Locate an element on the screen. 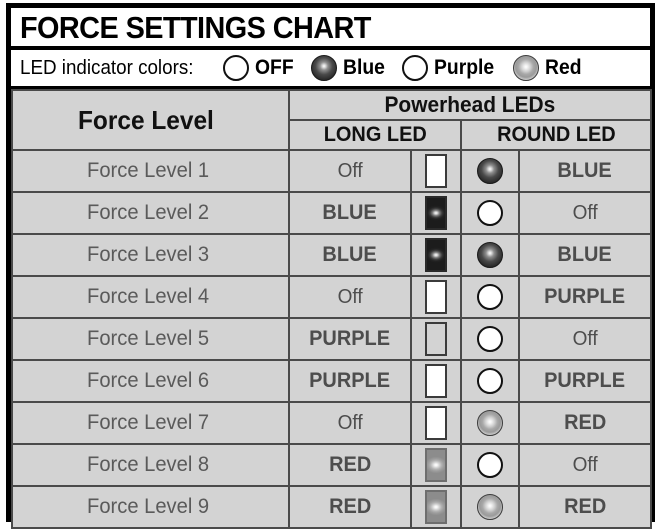 The image size is (667, 531). table-row: Force Level 7 Off RED is located at coordinates (332, 423).